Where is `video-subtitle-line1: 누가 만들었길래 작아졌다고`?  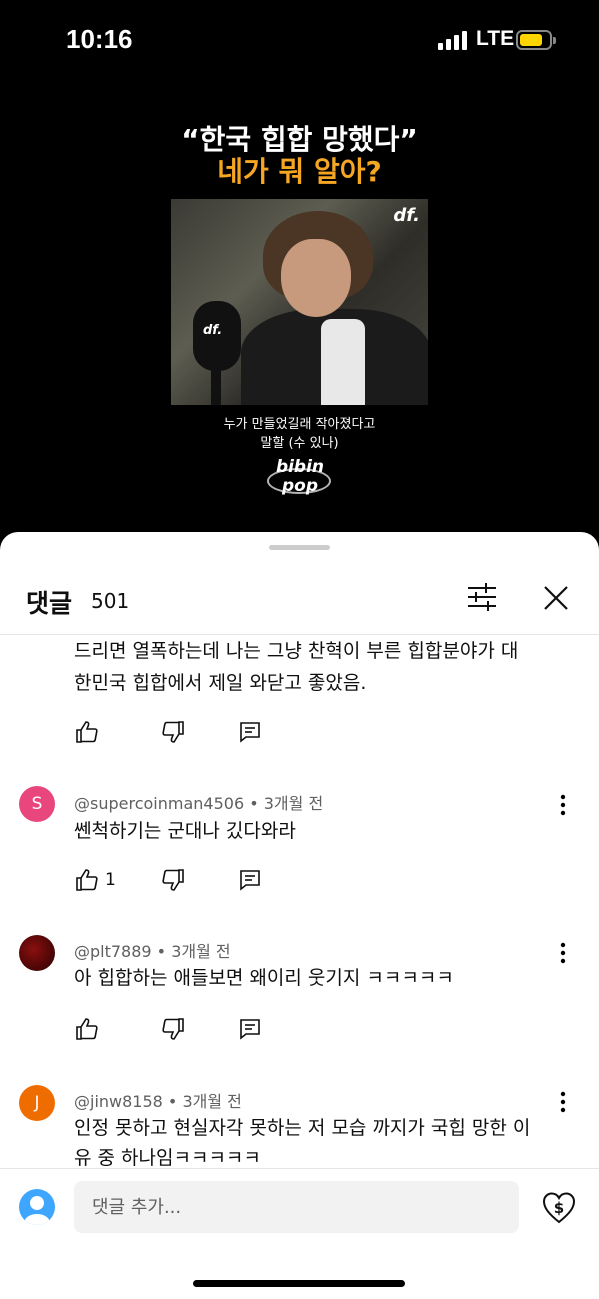 video-subtitle-line1: 누가 만들었길래 작아졌다고 is located at coordinates (299, 424).